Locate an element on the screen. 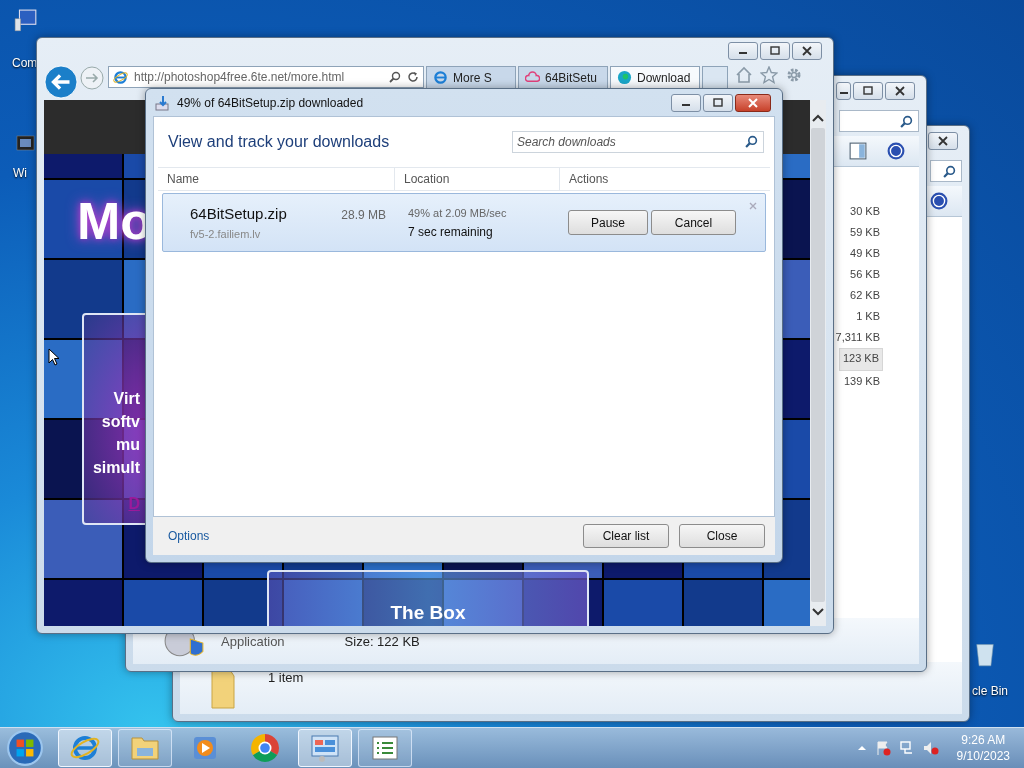 This screenshot has height=768, width=1024. chrome-icon is located at coordinates (265, 748).